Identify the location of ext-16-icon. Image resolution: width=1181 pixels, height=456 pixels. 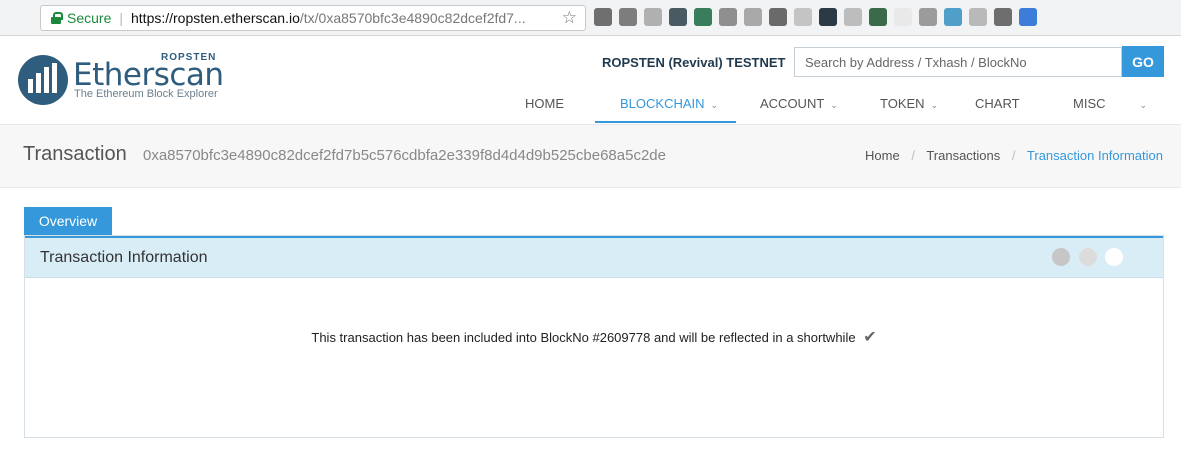
(978, 17).